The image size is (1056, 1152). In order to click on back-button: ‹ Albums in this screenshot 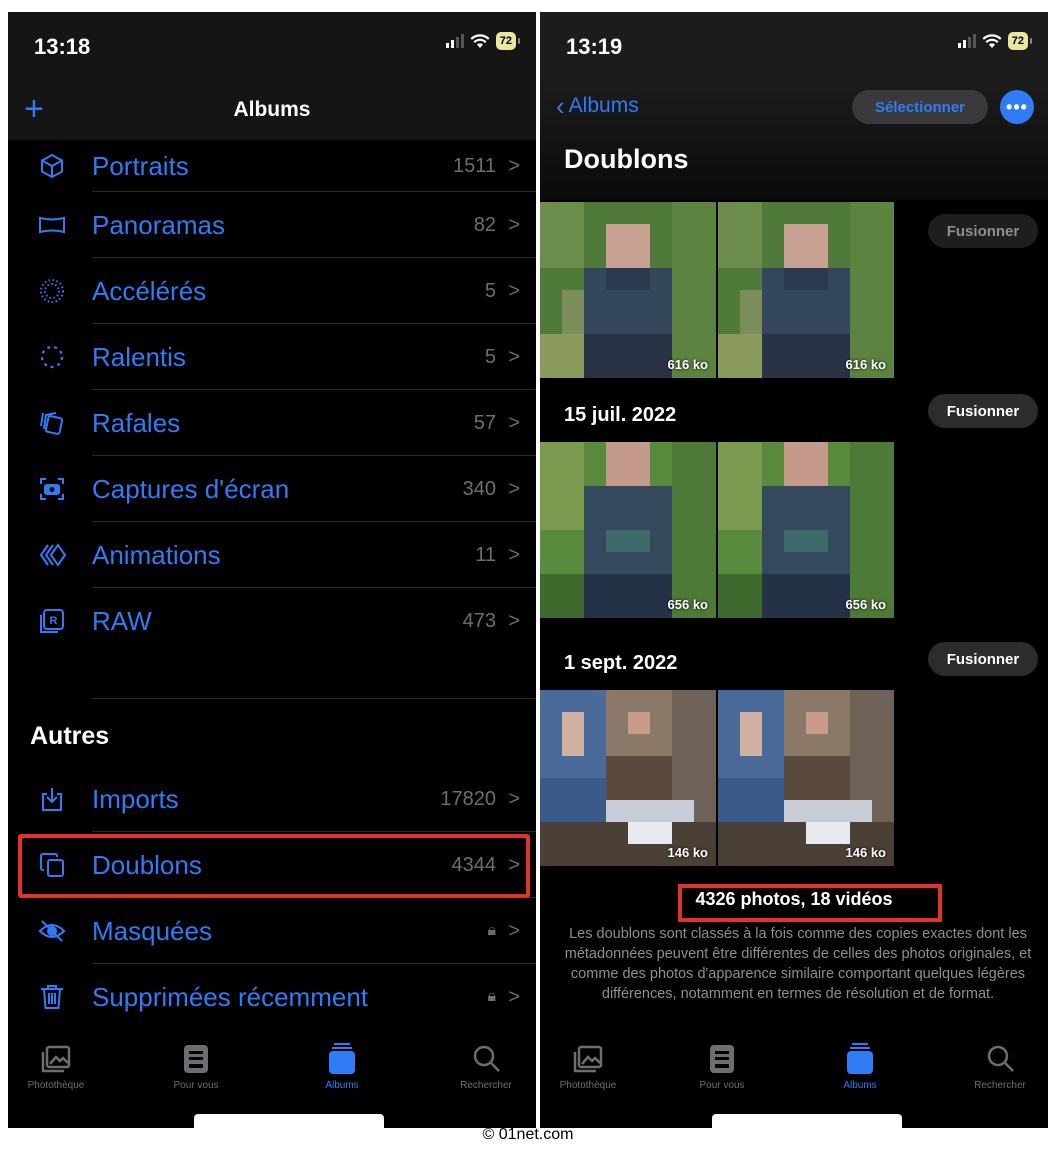, I will do `click(597, 106)`.